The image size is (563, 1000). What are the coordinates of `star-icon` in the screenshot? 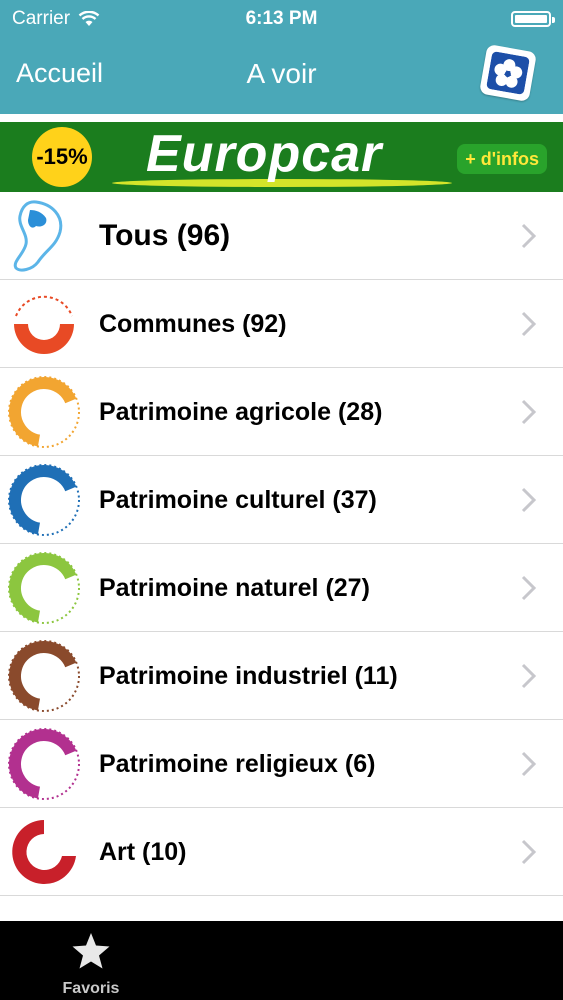 It's located at (91, 951).